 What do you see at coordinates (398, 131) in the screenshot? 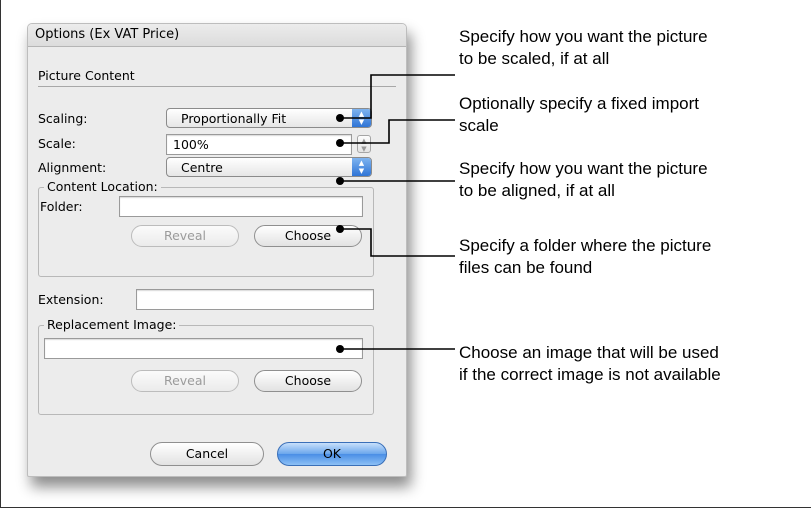
I see `scale-callout-line` at bounding box center [398, 131].